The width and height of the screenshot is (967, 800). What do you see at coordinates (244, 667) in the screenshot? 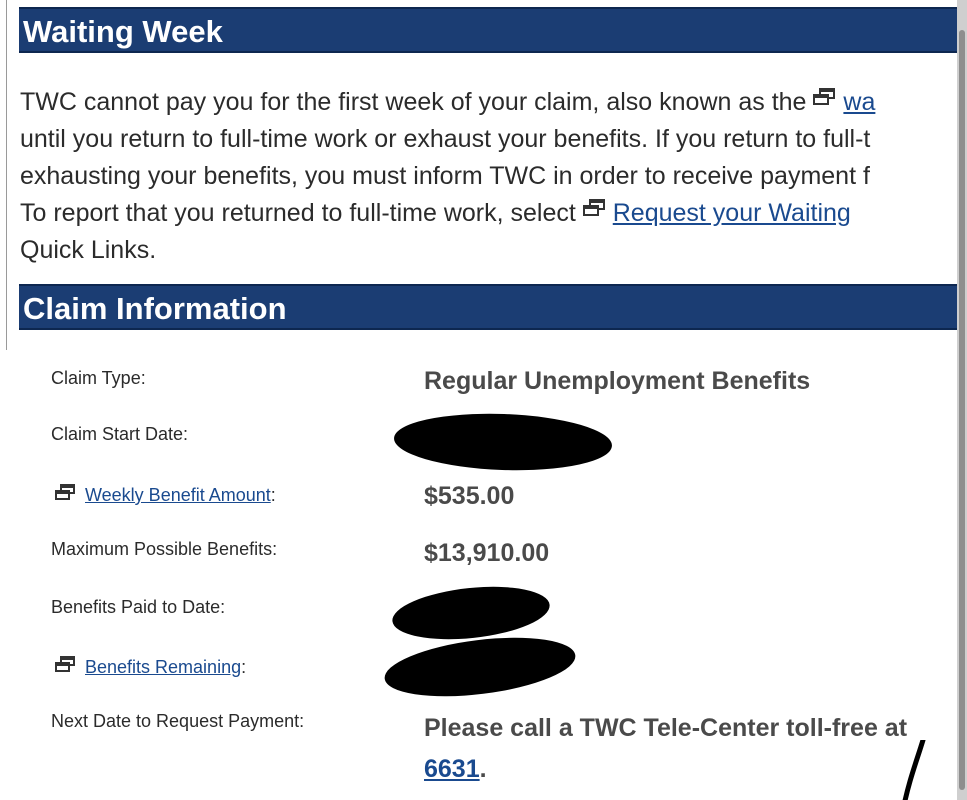
I see `benefits-remaining-colon: :` at bounding box center [244, 667].